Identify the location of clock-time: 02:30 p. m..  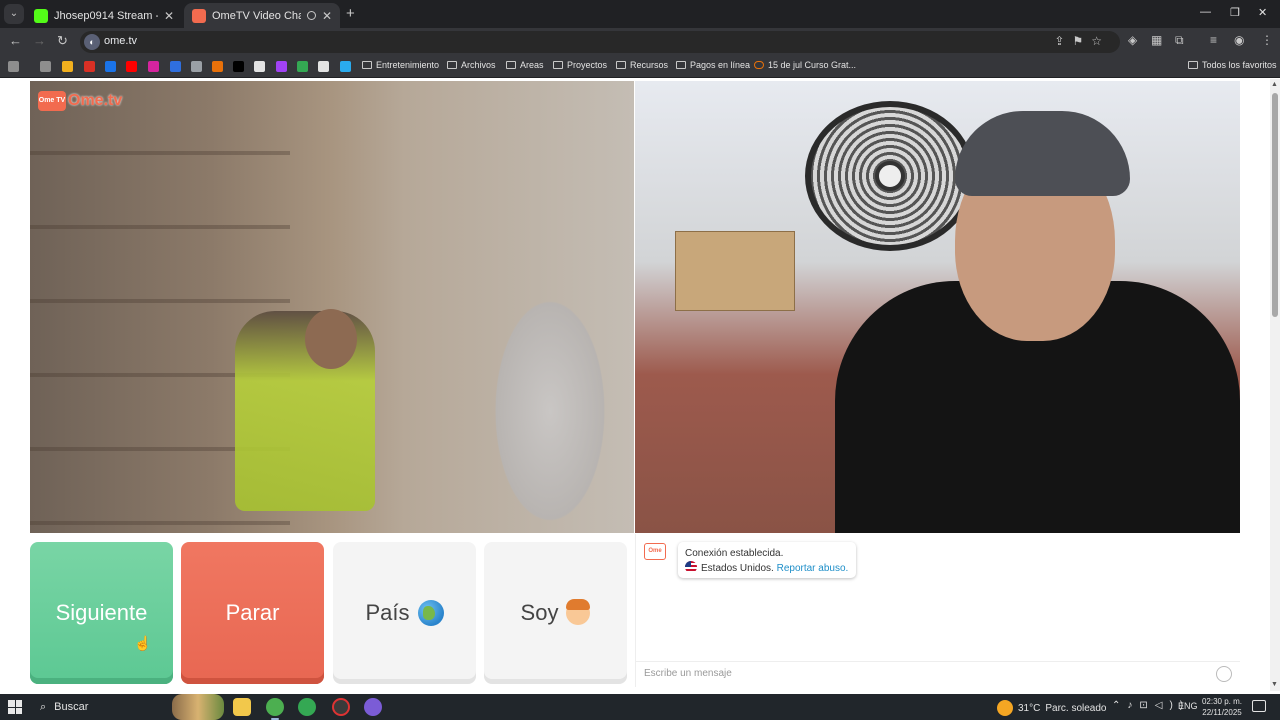
(1222, 701).